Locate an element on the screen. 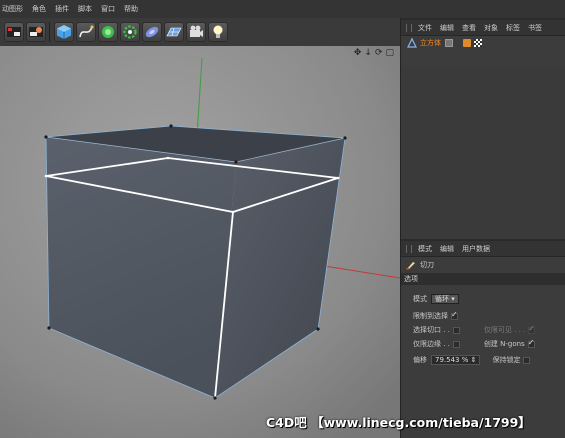  object-name: 立方体 is located at coordinates (430, 43).